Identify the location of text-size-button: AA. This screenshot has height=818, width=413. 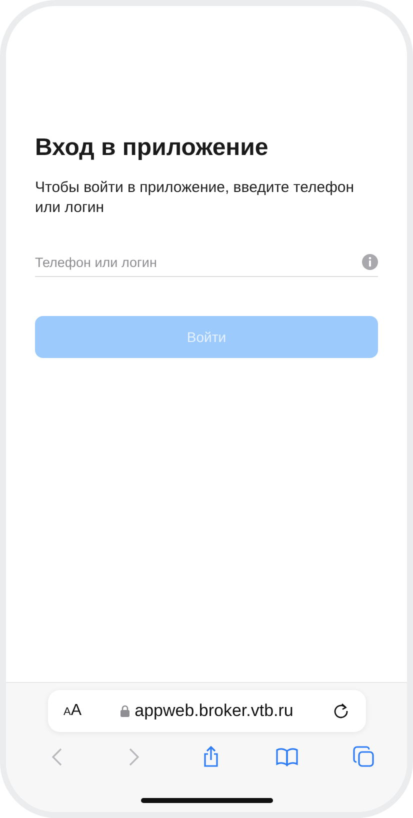
(73, 711).